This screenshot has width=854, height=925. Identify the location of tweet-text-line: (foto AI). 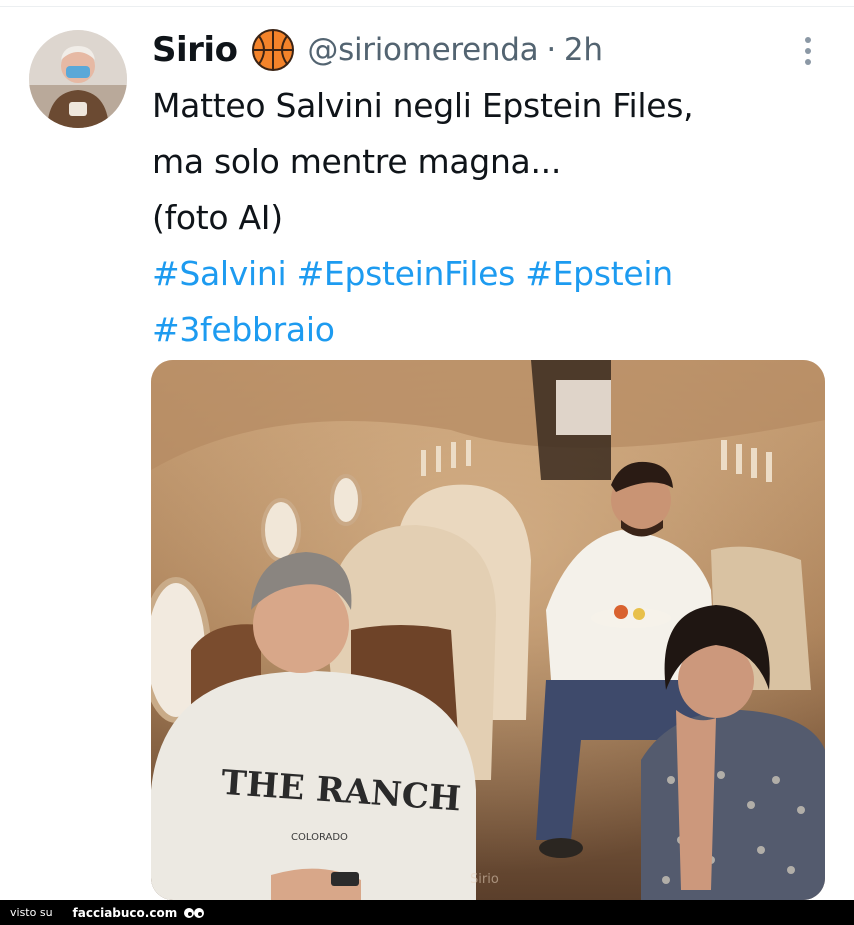
(217, 217).